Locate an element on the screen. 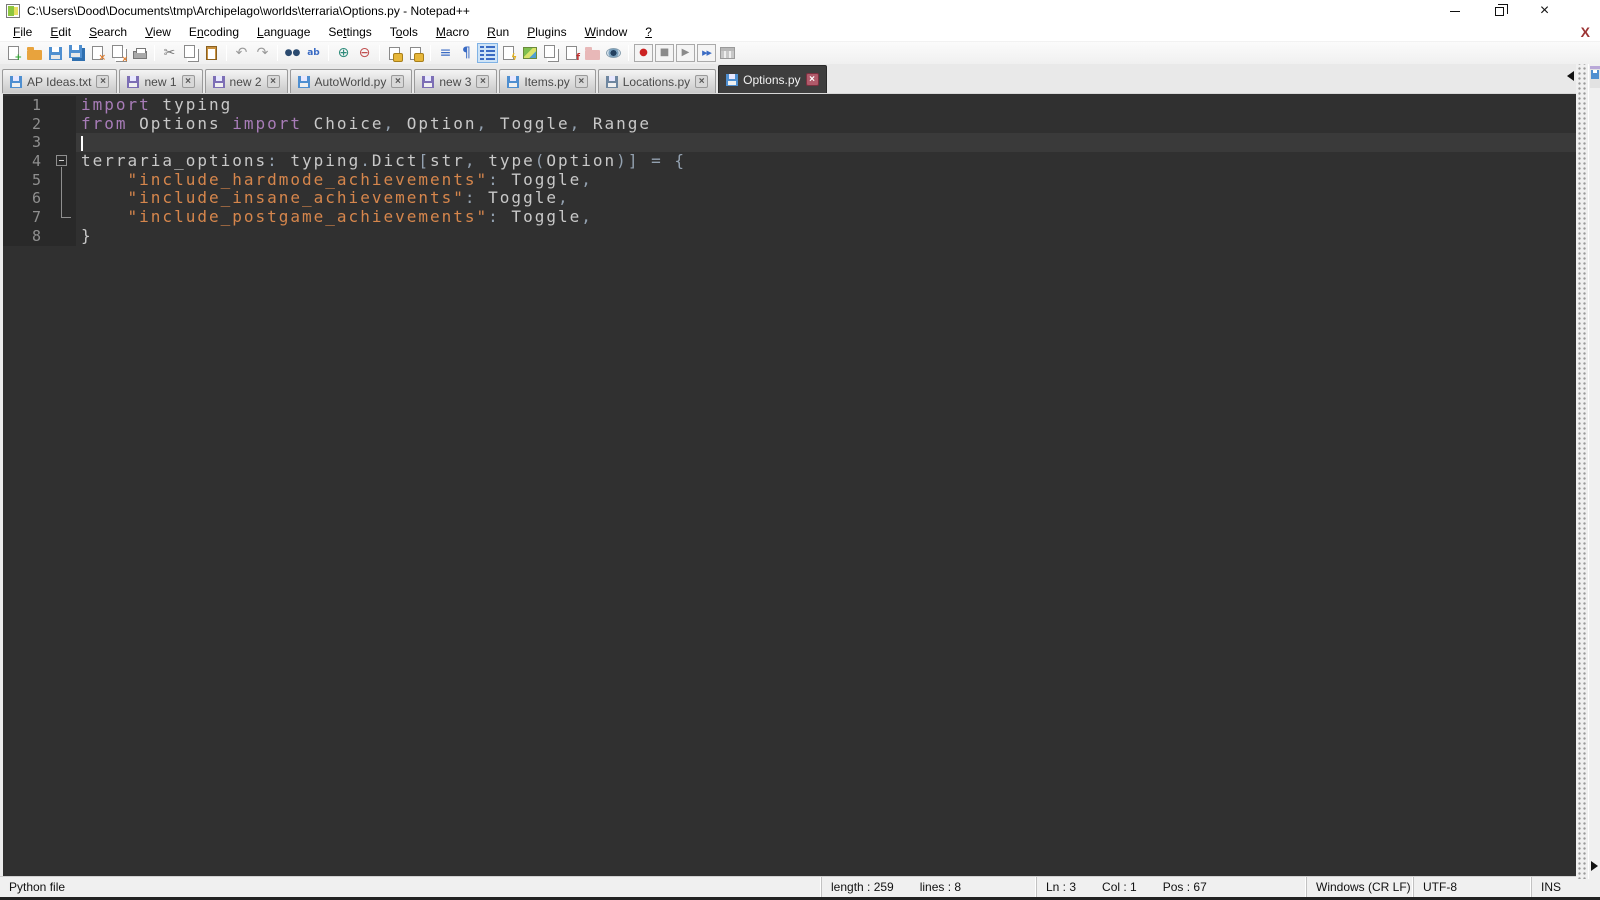  status-insert-mode: INS is located at coordinates (1566, 887).